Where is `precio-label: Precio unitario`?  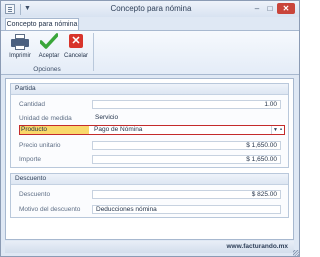
precio-label: Precio unitario is located at coordinates (40, 145).